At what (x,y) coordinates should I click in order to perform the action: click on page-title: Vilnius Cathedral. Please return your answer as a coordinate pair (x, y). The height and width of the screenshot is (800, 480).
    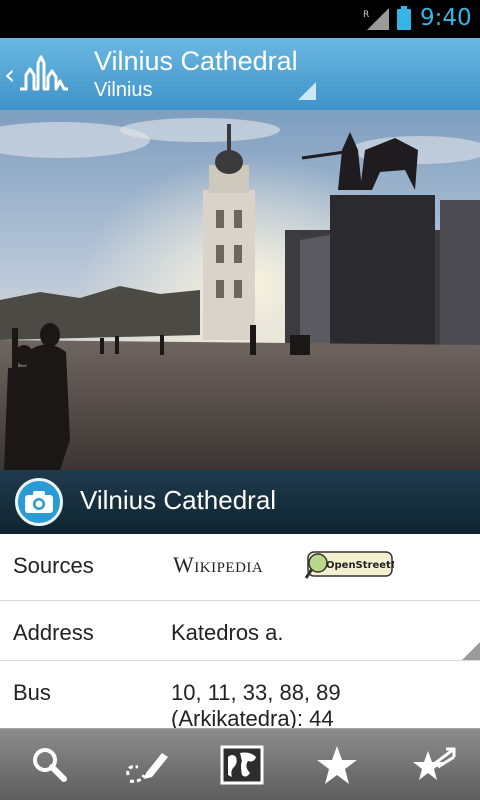
    Looking at the image, I should click on (196, 61).